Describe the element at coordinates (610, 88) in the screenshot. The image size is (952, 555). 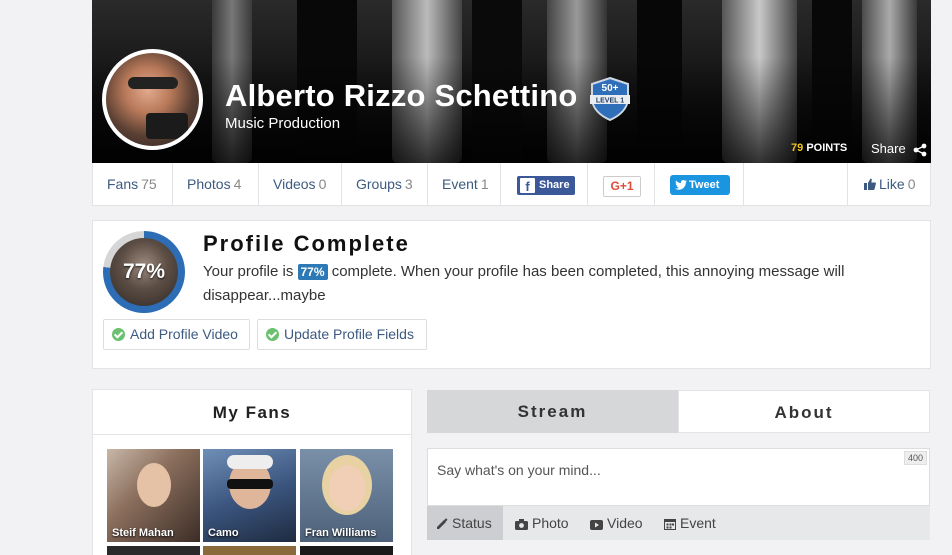
I see `badge-top-text: 50+` at that location.